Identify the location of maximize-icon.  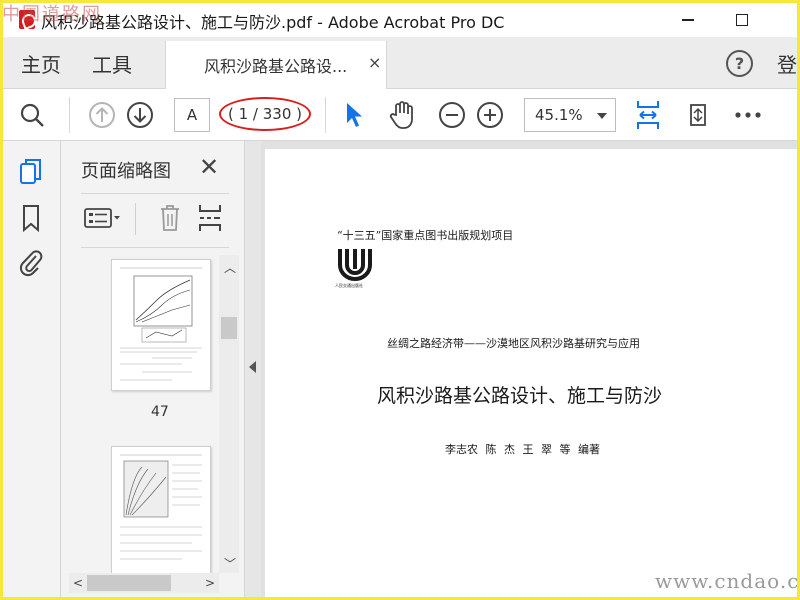
(742, 20).